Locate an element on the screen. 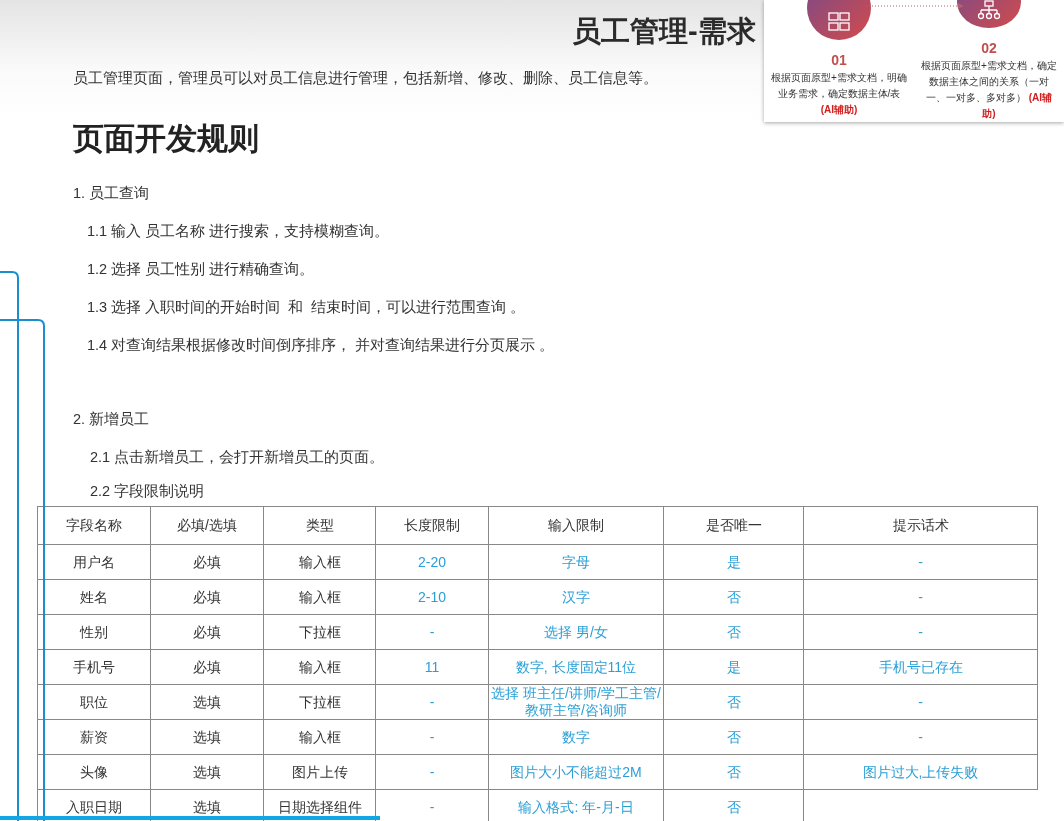 This screenshot has width=1064, height=821. table-cell: 数字 is located at coordinates (576, 737).